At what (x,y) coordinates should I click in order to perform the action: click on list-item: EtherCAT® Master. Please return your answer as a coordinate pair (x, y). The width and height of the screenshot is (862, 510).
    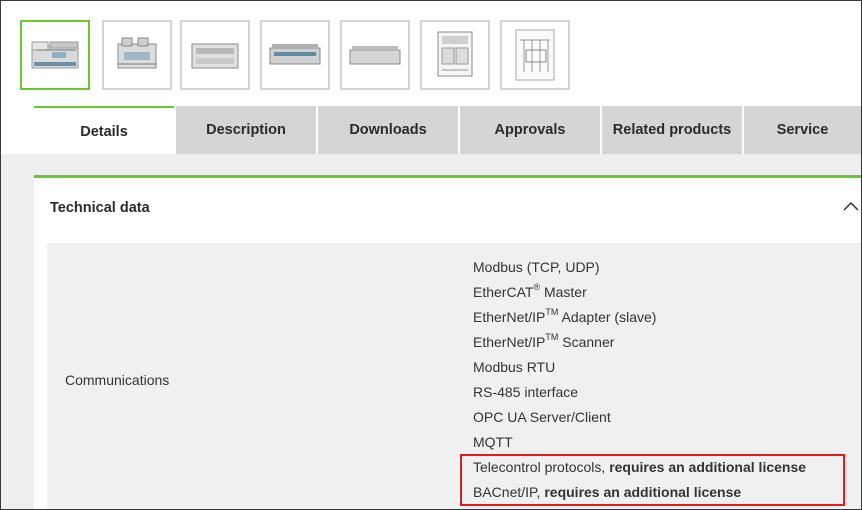
    Looking at the image, I should click on (639, 292).